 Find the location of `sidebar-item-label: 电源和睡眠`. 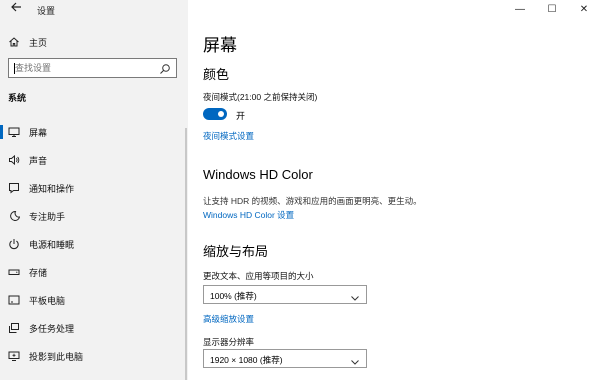

sidebar-item-label: 电源和睡眠 is located at coordinates (52, 244).